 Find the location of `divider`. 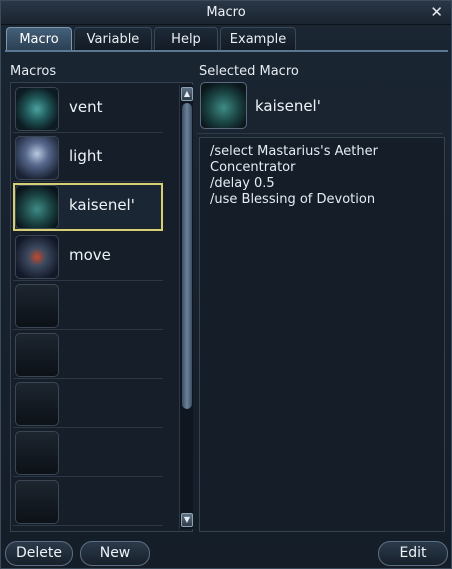

divider is located at coordinates (320, 133).